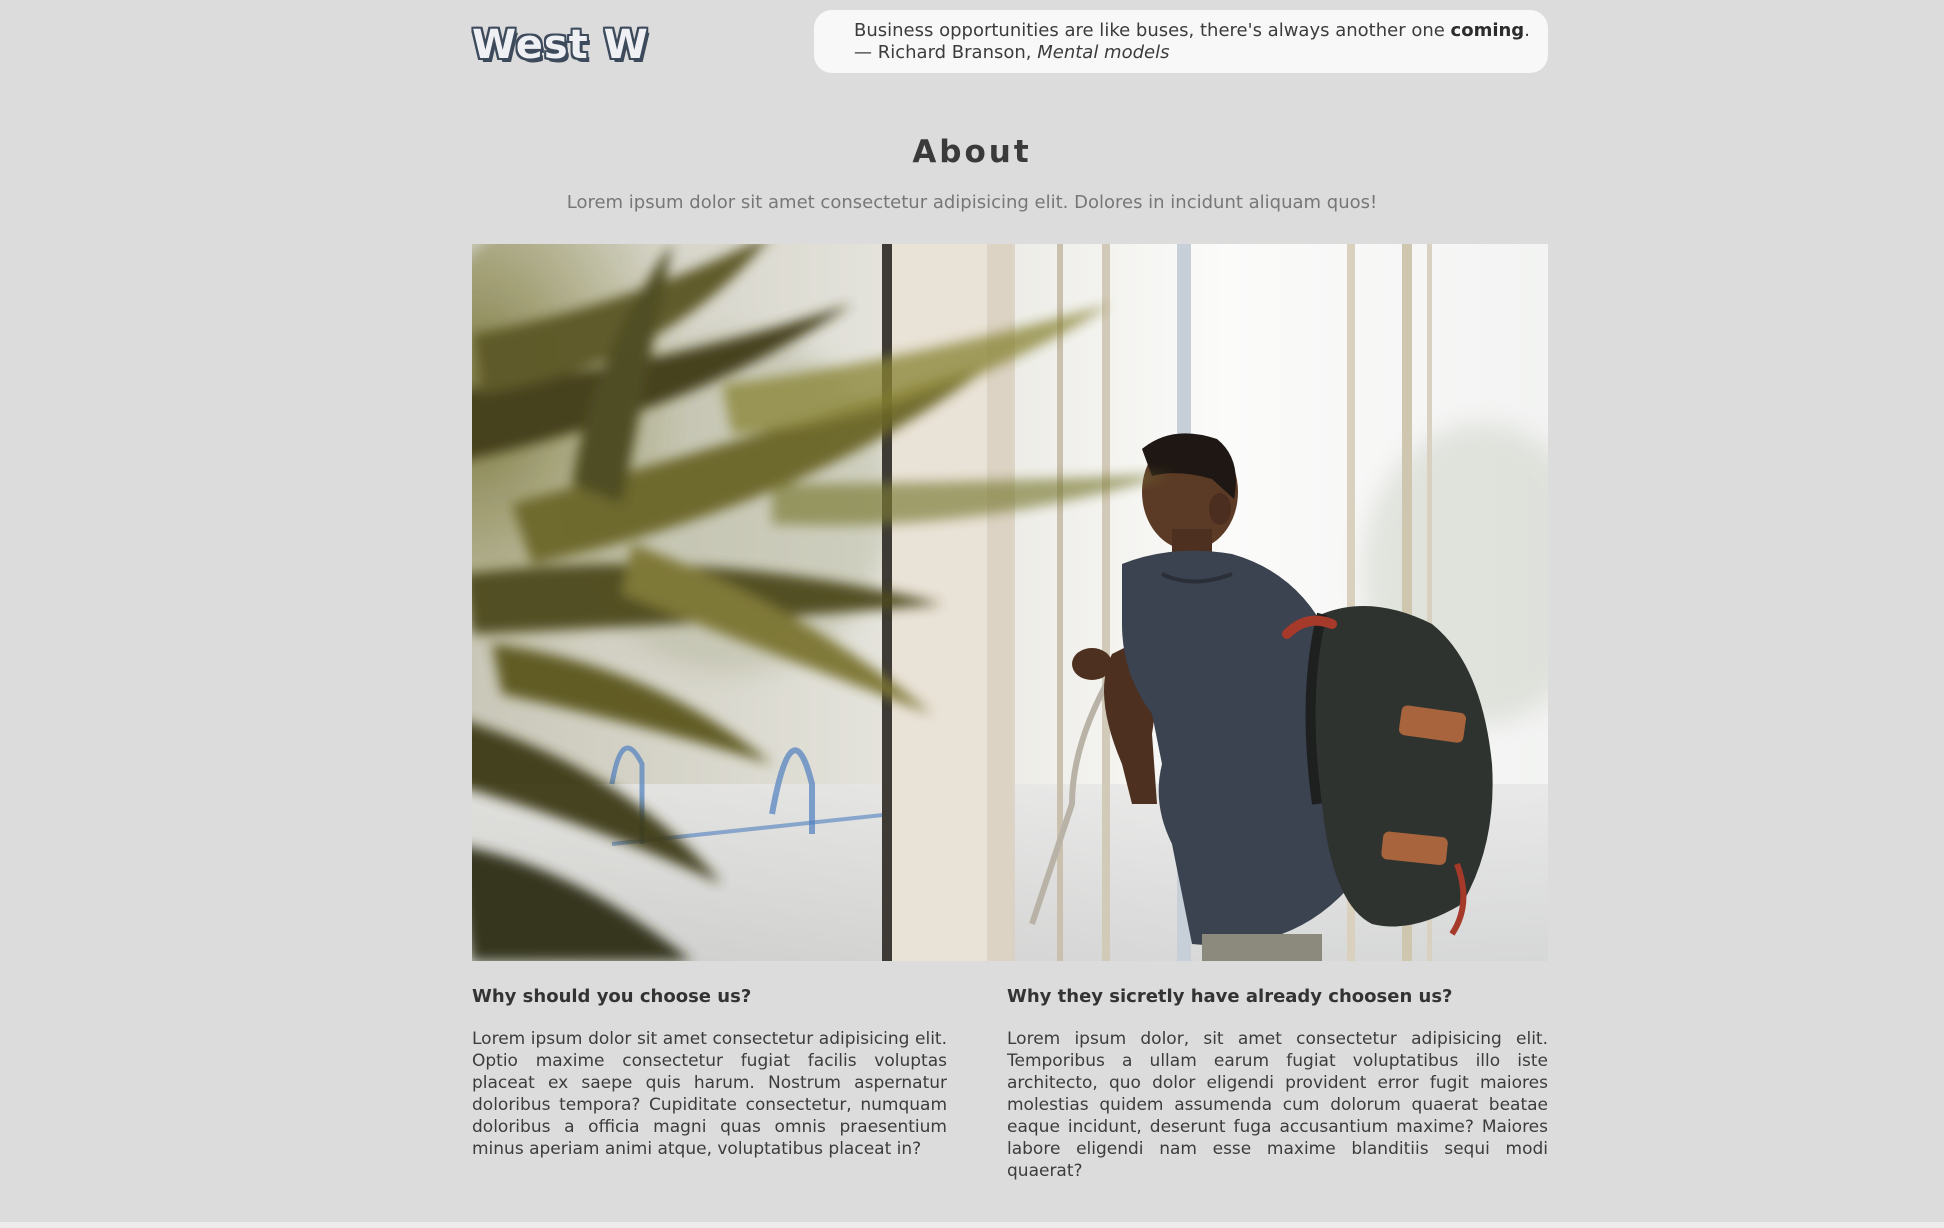  I want to click on bottom-divider, so click(972, 1225).